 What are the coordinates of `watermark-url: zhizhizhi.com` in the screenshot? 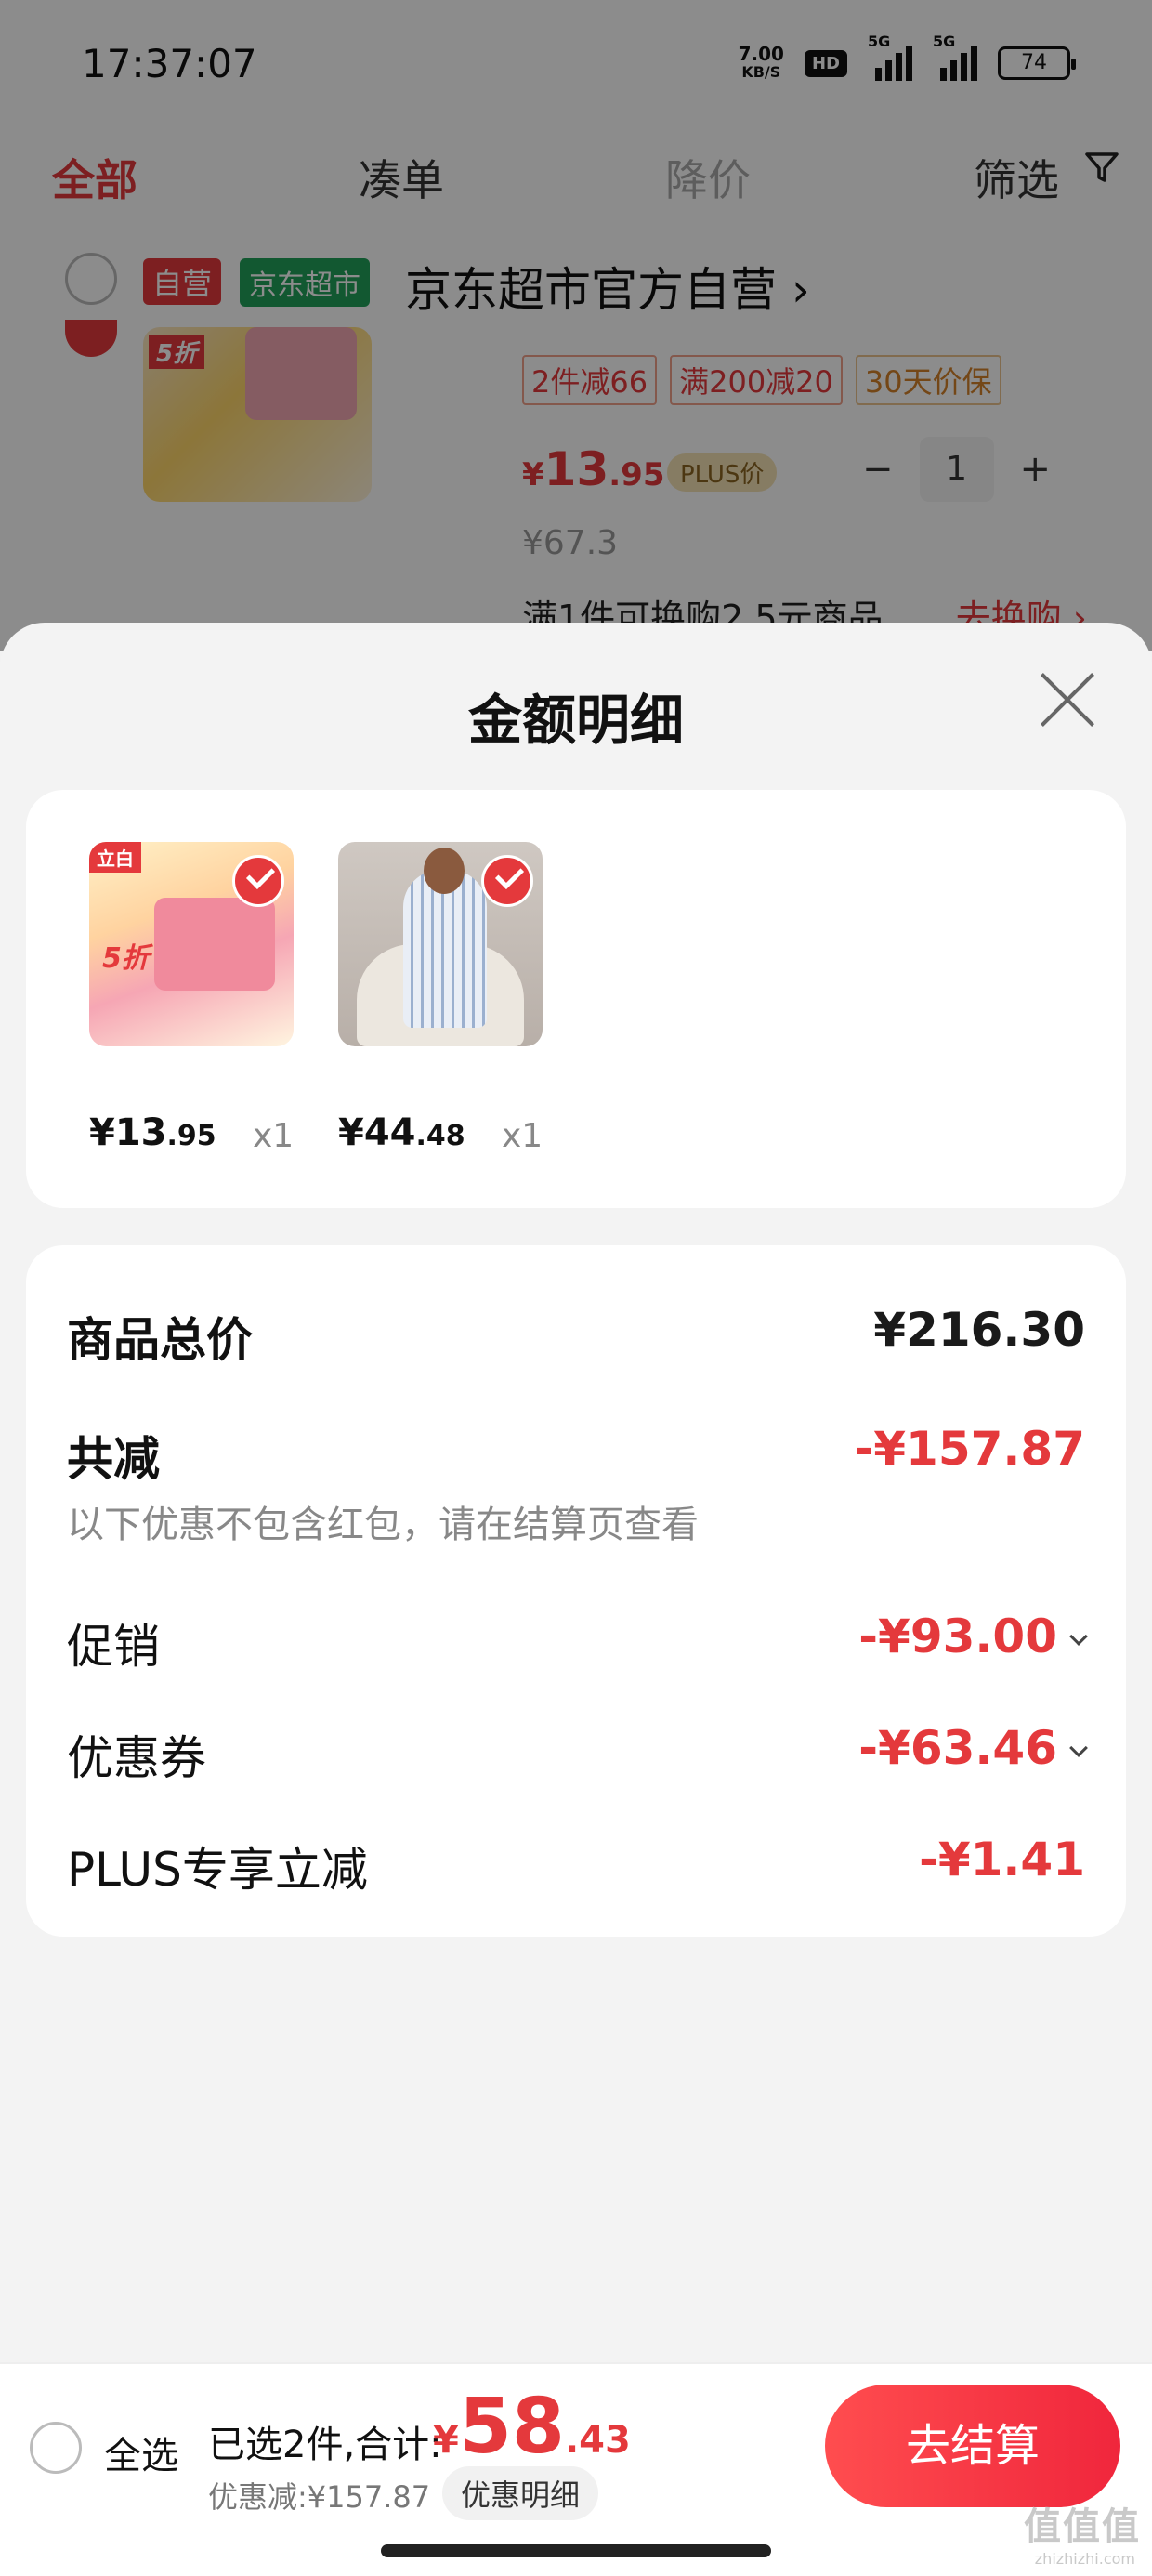 It's located at (1084, 2559).